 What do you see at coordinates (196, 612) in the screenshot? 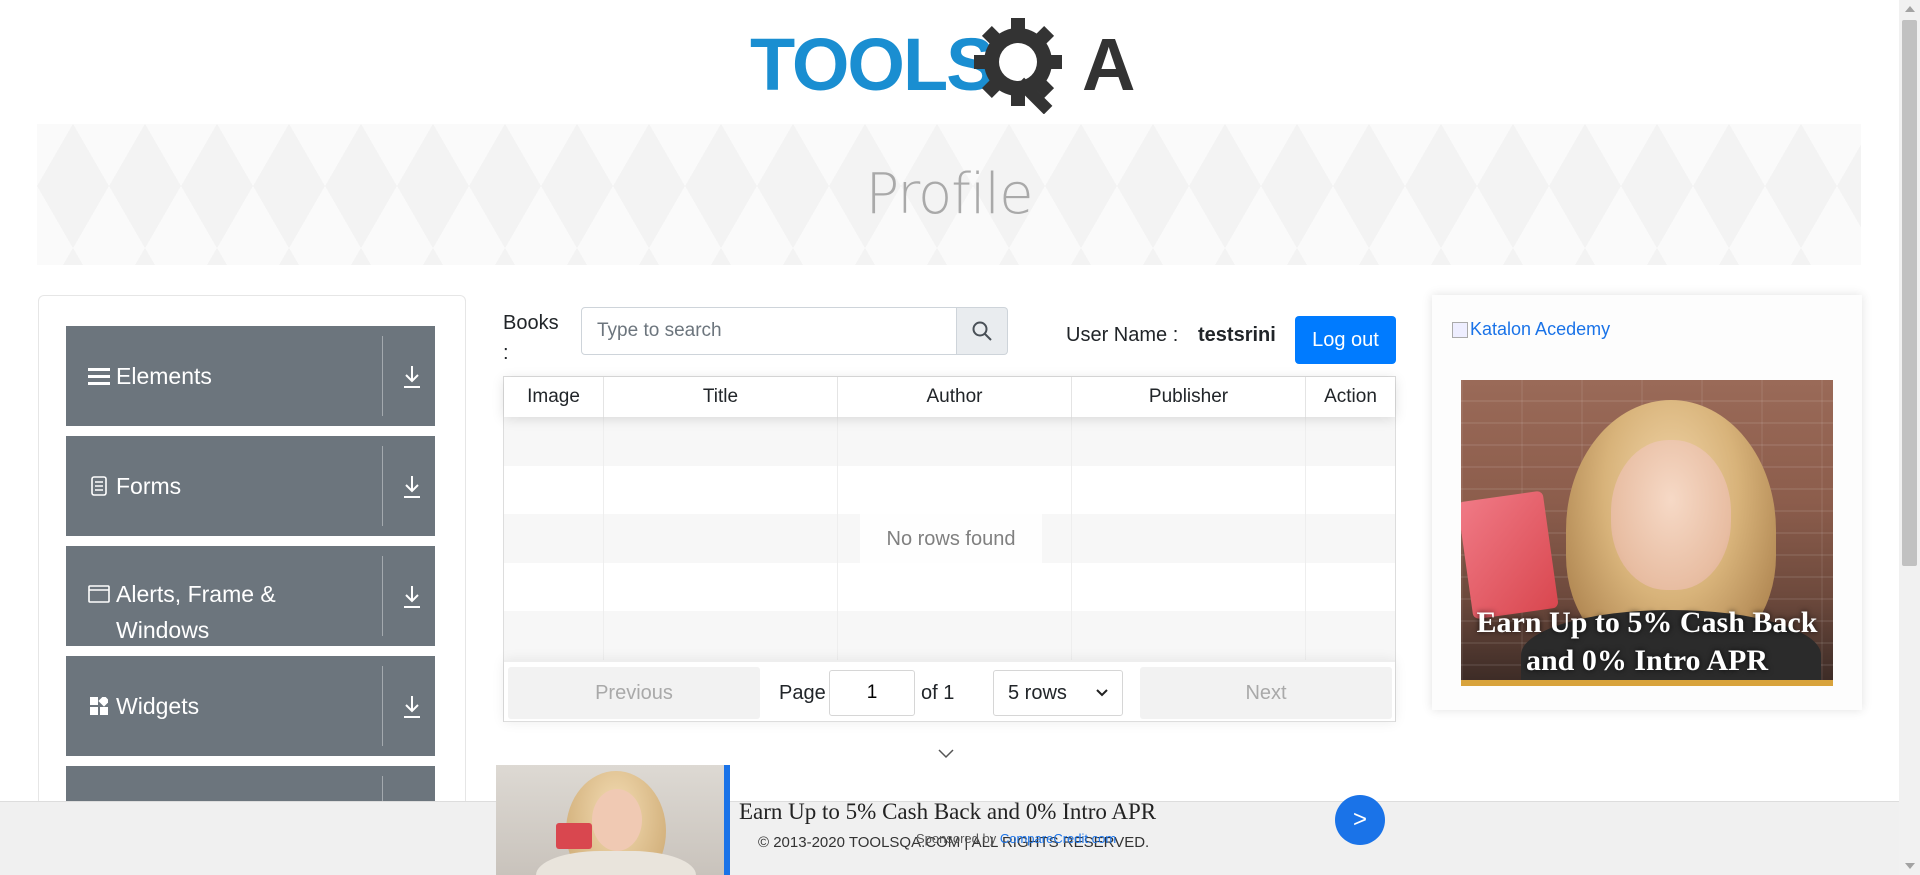
I see `group-label: Alerts, Frame & Windows` at bounding box center [196, 612].